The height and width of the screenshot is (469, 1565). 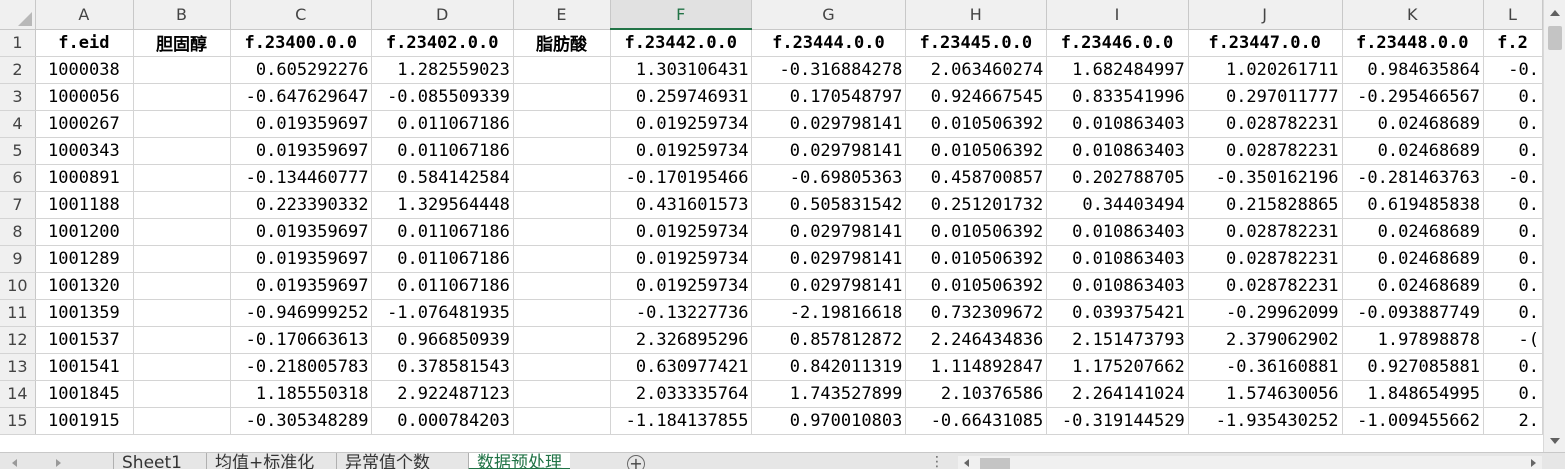 What do you see at coordinates (1413, 97) in the screenshot?
I see `data-cell: -0.295466567` at bounding box center [1413, 97].